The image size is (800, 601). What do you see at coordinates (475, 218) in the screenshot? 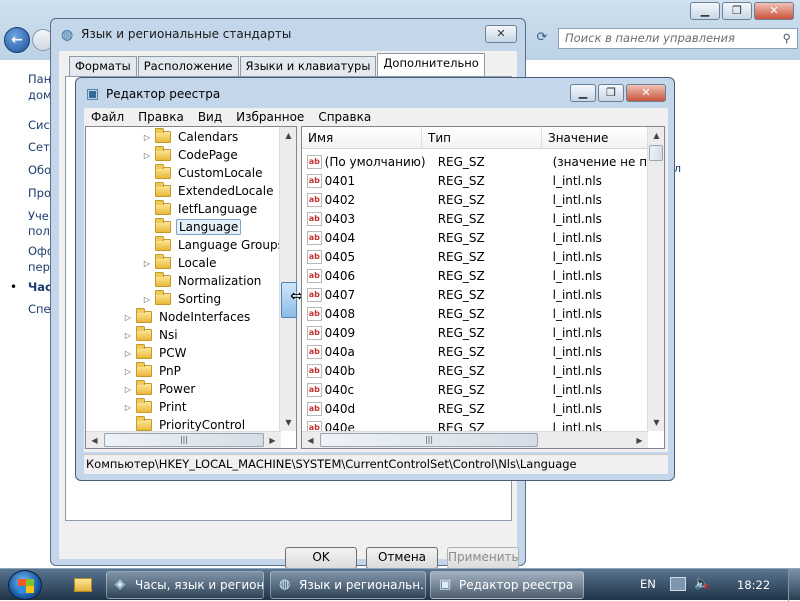
I see `registry-value-row: ab 0403 REG_SZ l_intl.nls` at bounding box center [475, 218].